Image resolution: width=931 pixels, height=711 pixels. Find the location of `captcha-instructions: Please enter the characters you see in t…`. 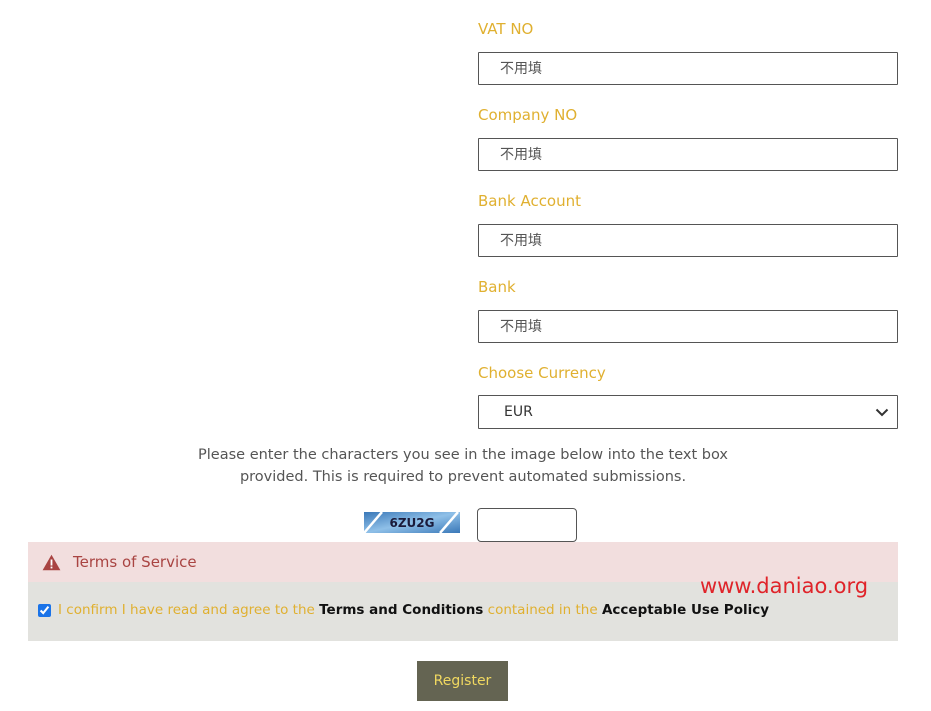

captcha-instructions: Please enter the characters you see in t… is located at coordinates (463, 466).